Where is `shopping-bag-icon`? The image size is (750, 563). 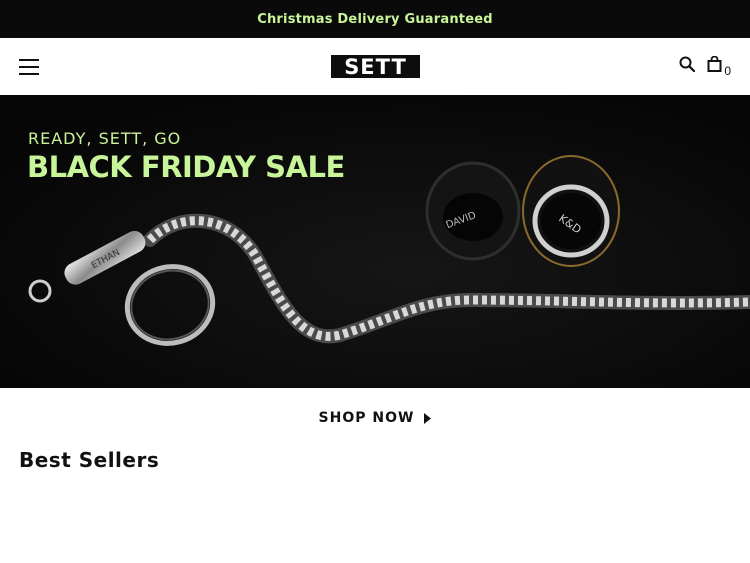
shopping-bag-icon is located at coordinates (714, 66).